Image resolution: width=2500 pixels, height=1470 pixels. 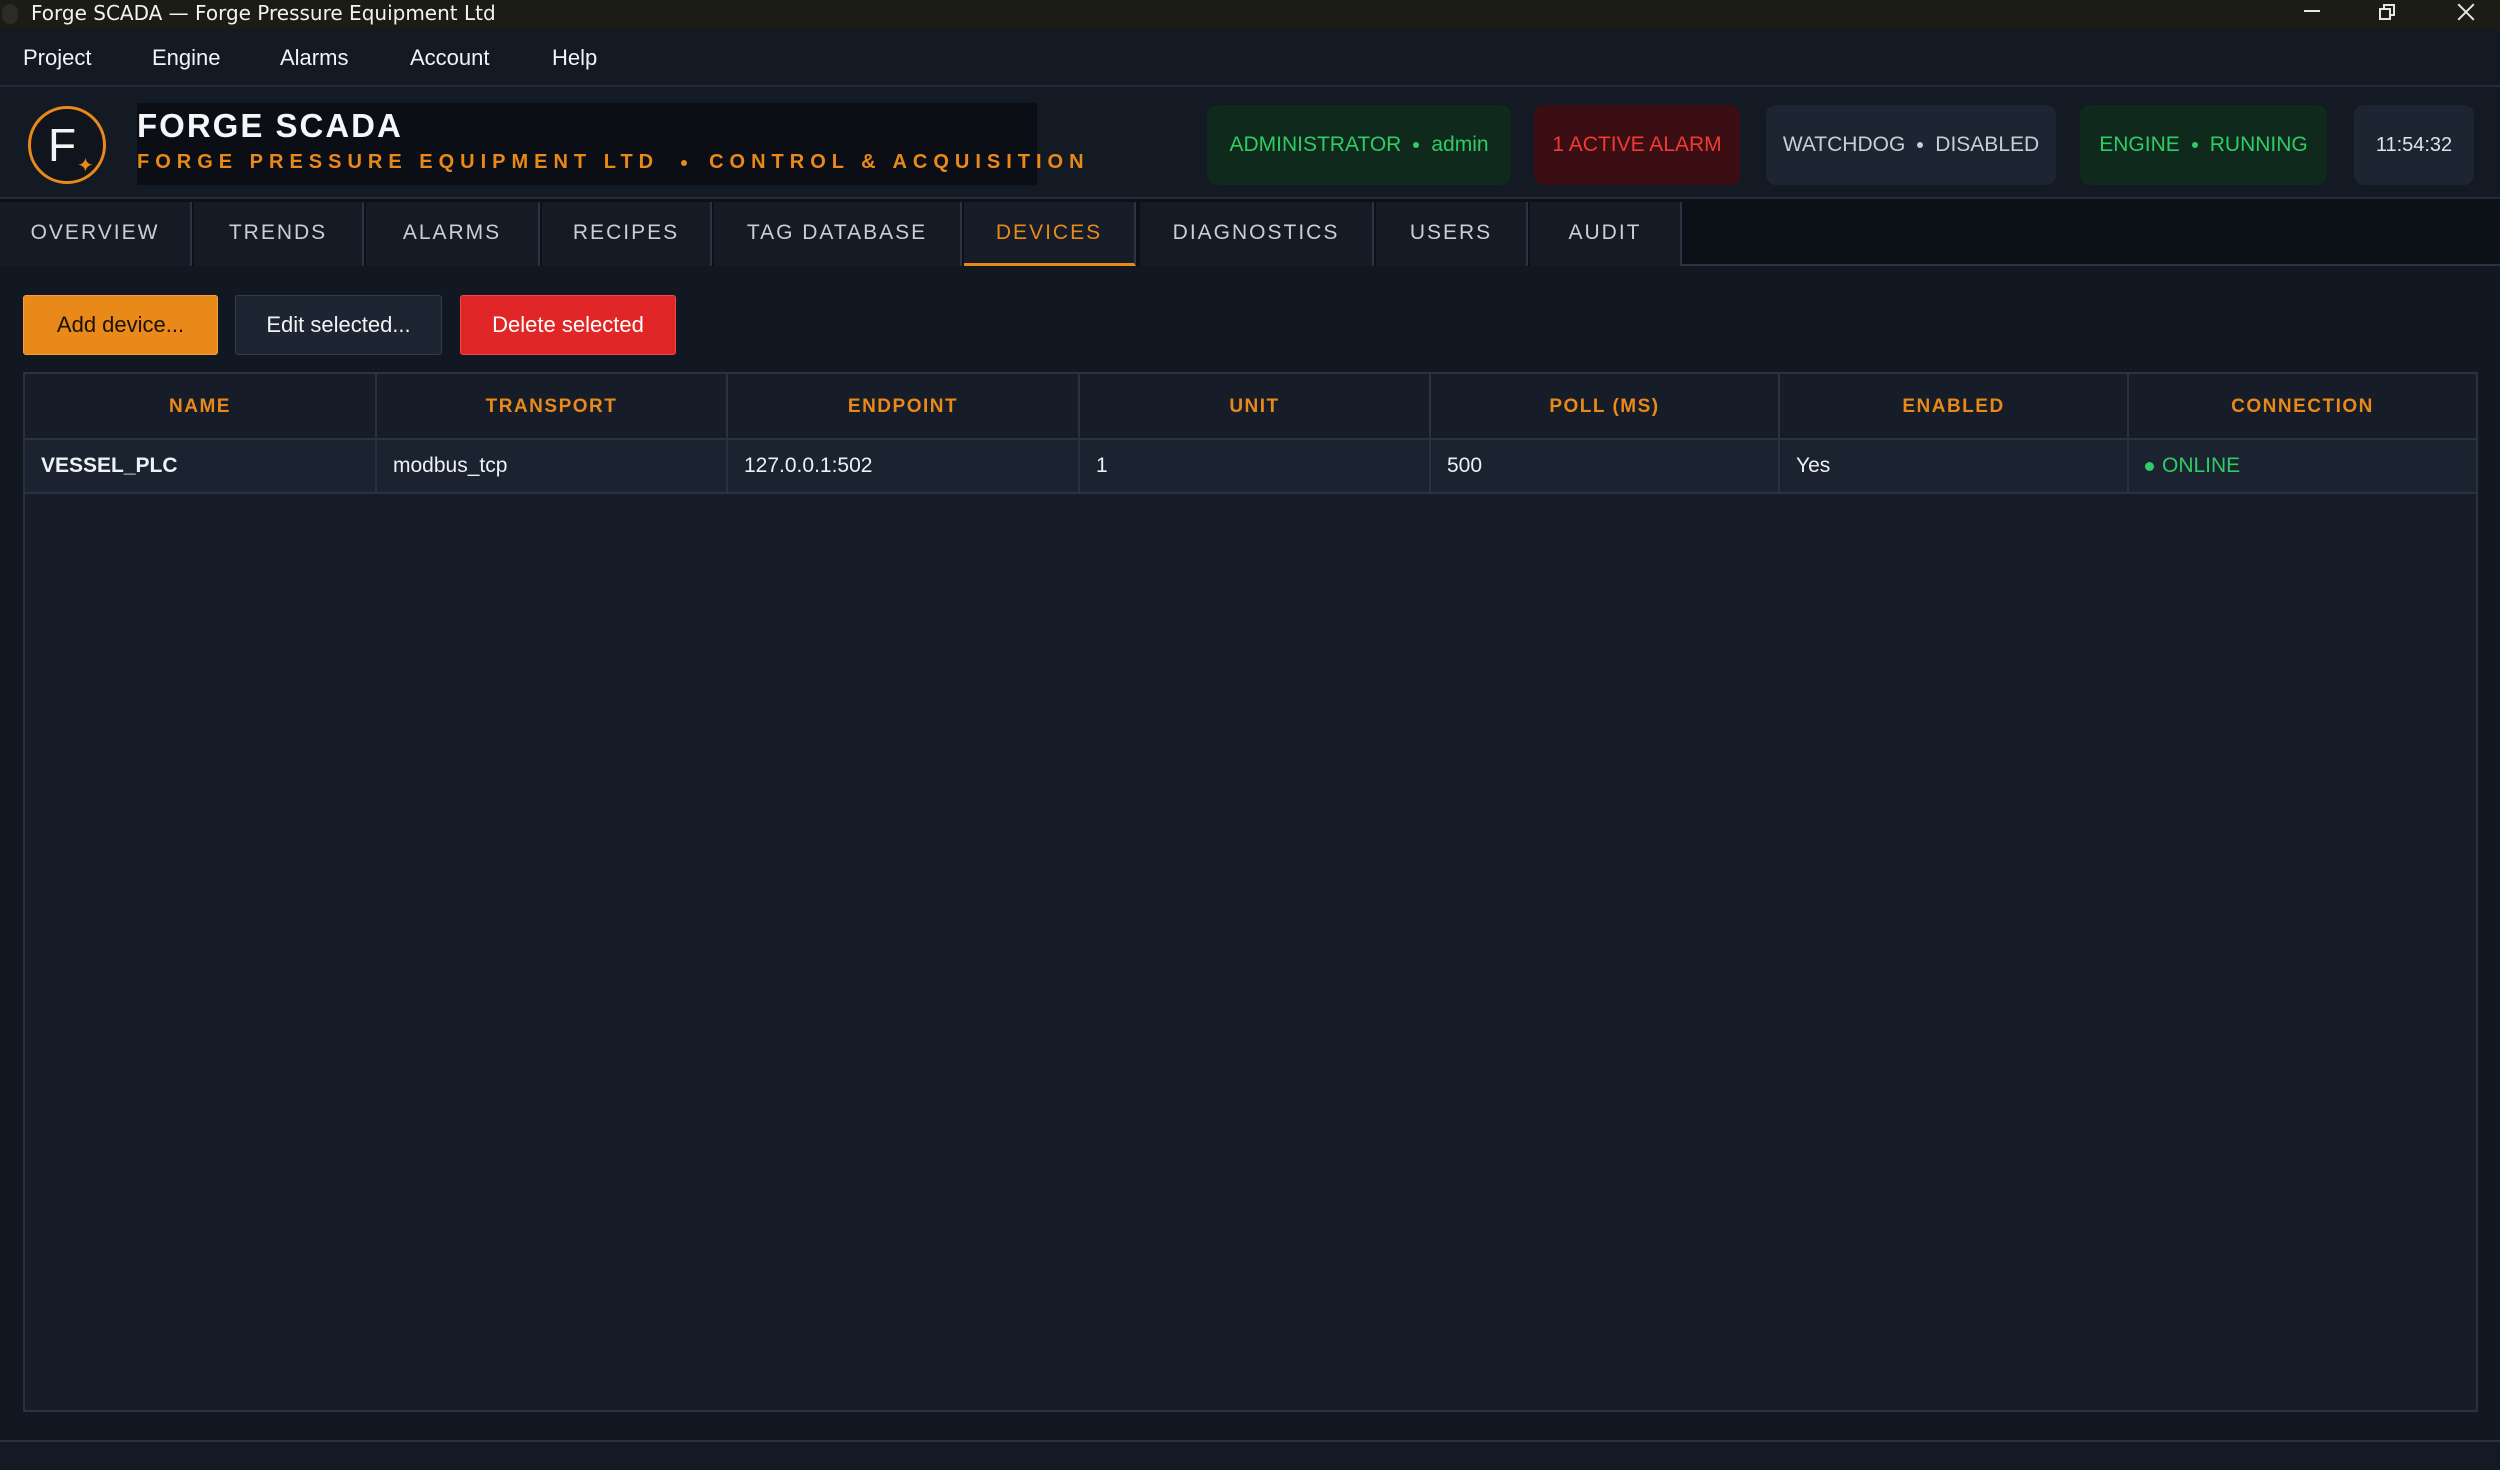 What do you see at coordinates (453, 234) in the screenshot?
I see `tab-alarms: ALARMS` at bounding box center [453, 234].